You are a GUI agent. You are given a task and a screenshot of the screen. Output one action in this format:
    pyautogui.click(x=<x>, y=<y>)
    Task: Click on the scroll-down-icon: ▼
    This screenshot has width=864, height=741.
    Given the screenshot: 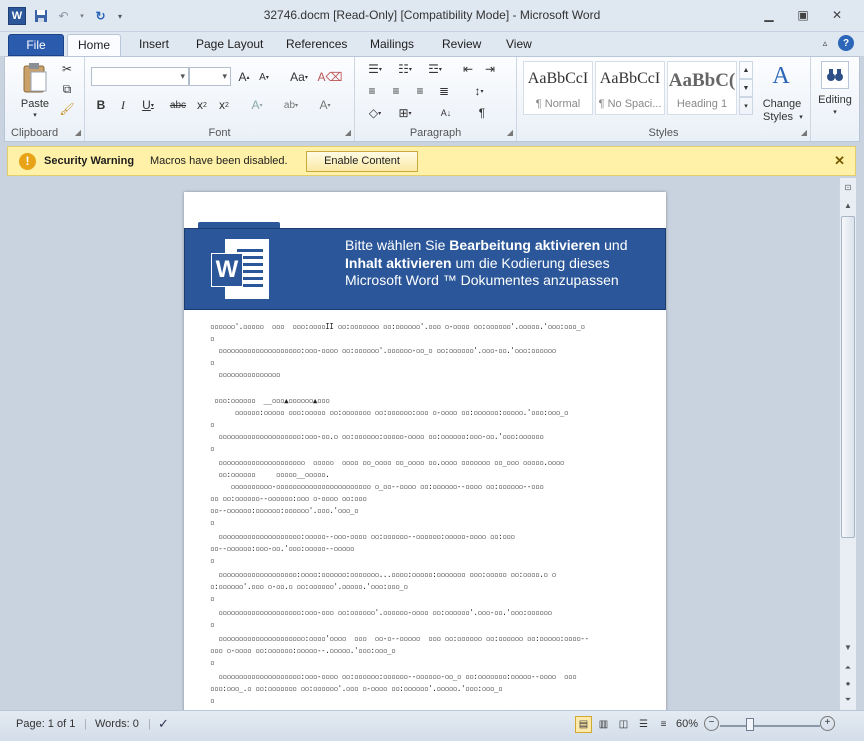 What is the action you would take?
    pyautogui.click(x=848, y=648)
    